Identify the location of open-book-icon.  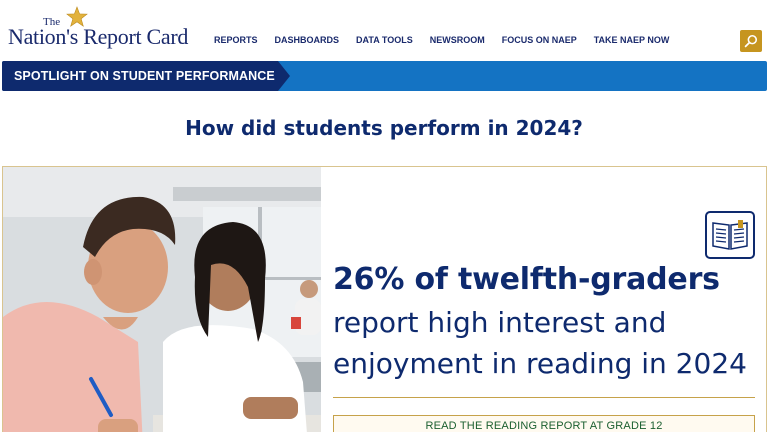
(730, 235).